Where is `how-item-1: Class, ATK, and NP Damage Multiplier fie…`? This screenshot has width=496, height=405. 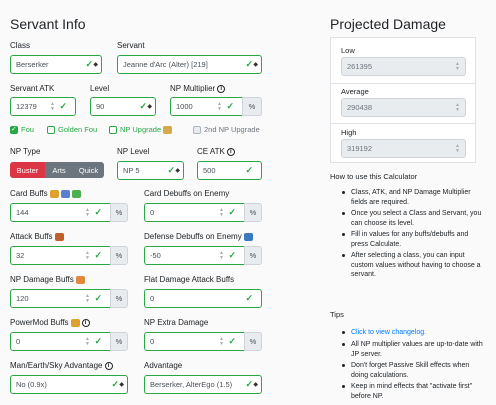 how-item-1: Class, ATK, and NP Damage Multiplier fie… is located at coordinates (414, 197).